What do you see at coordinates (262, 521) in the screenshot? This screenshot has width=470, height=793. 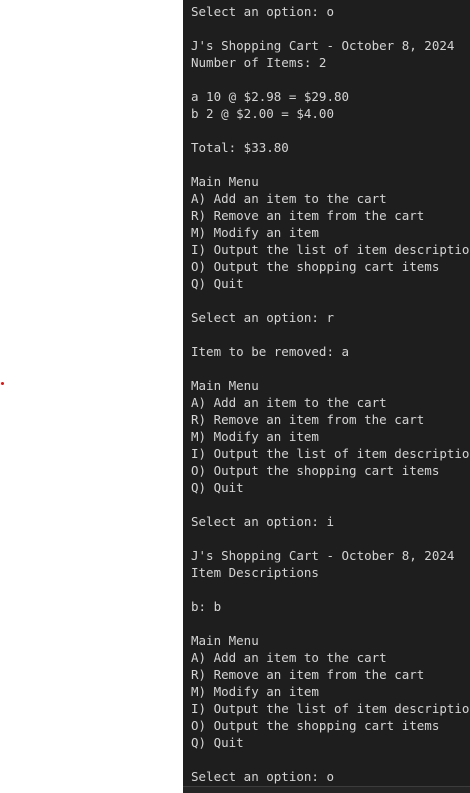 I see `terminal-line: Select an option: i` at bounding box center [262, 521].